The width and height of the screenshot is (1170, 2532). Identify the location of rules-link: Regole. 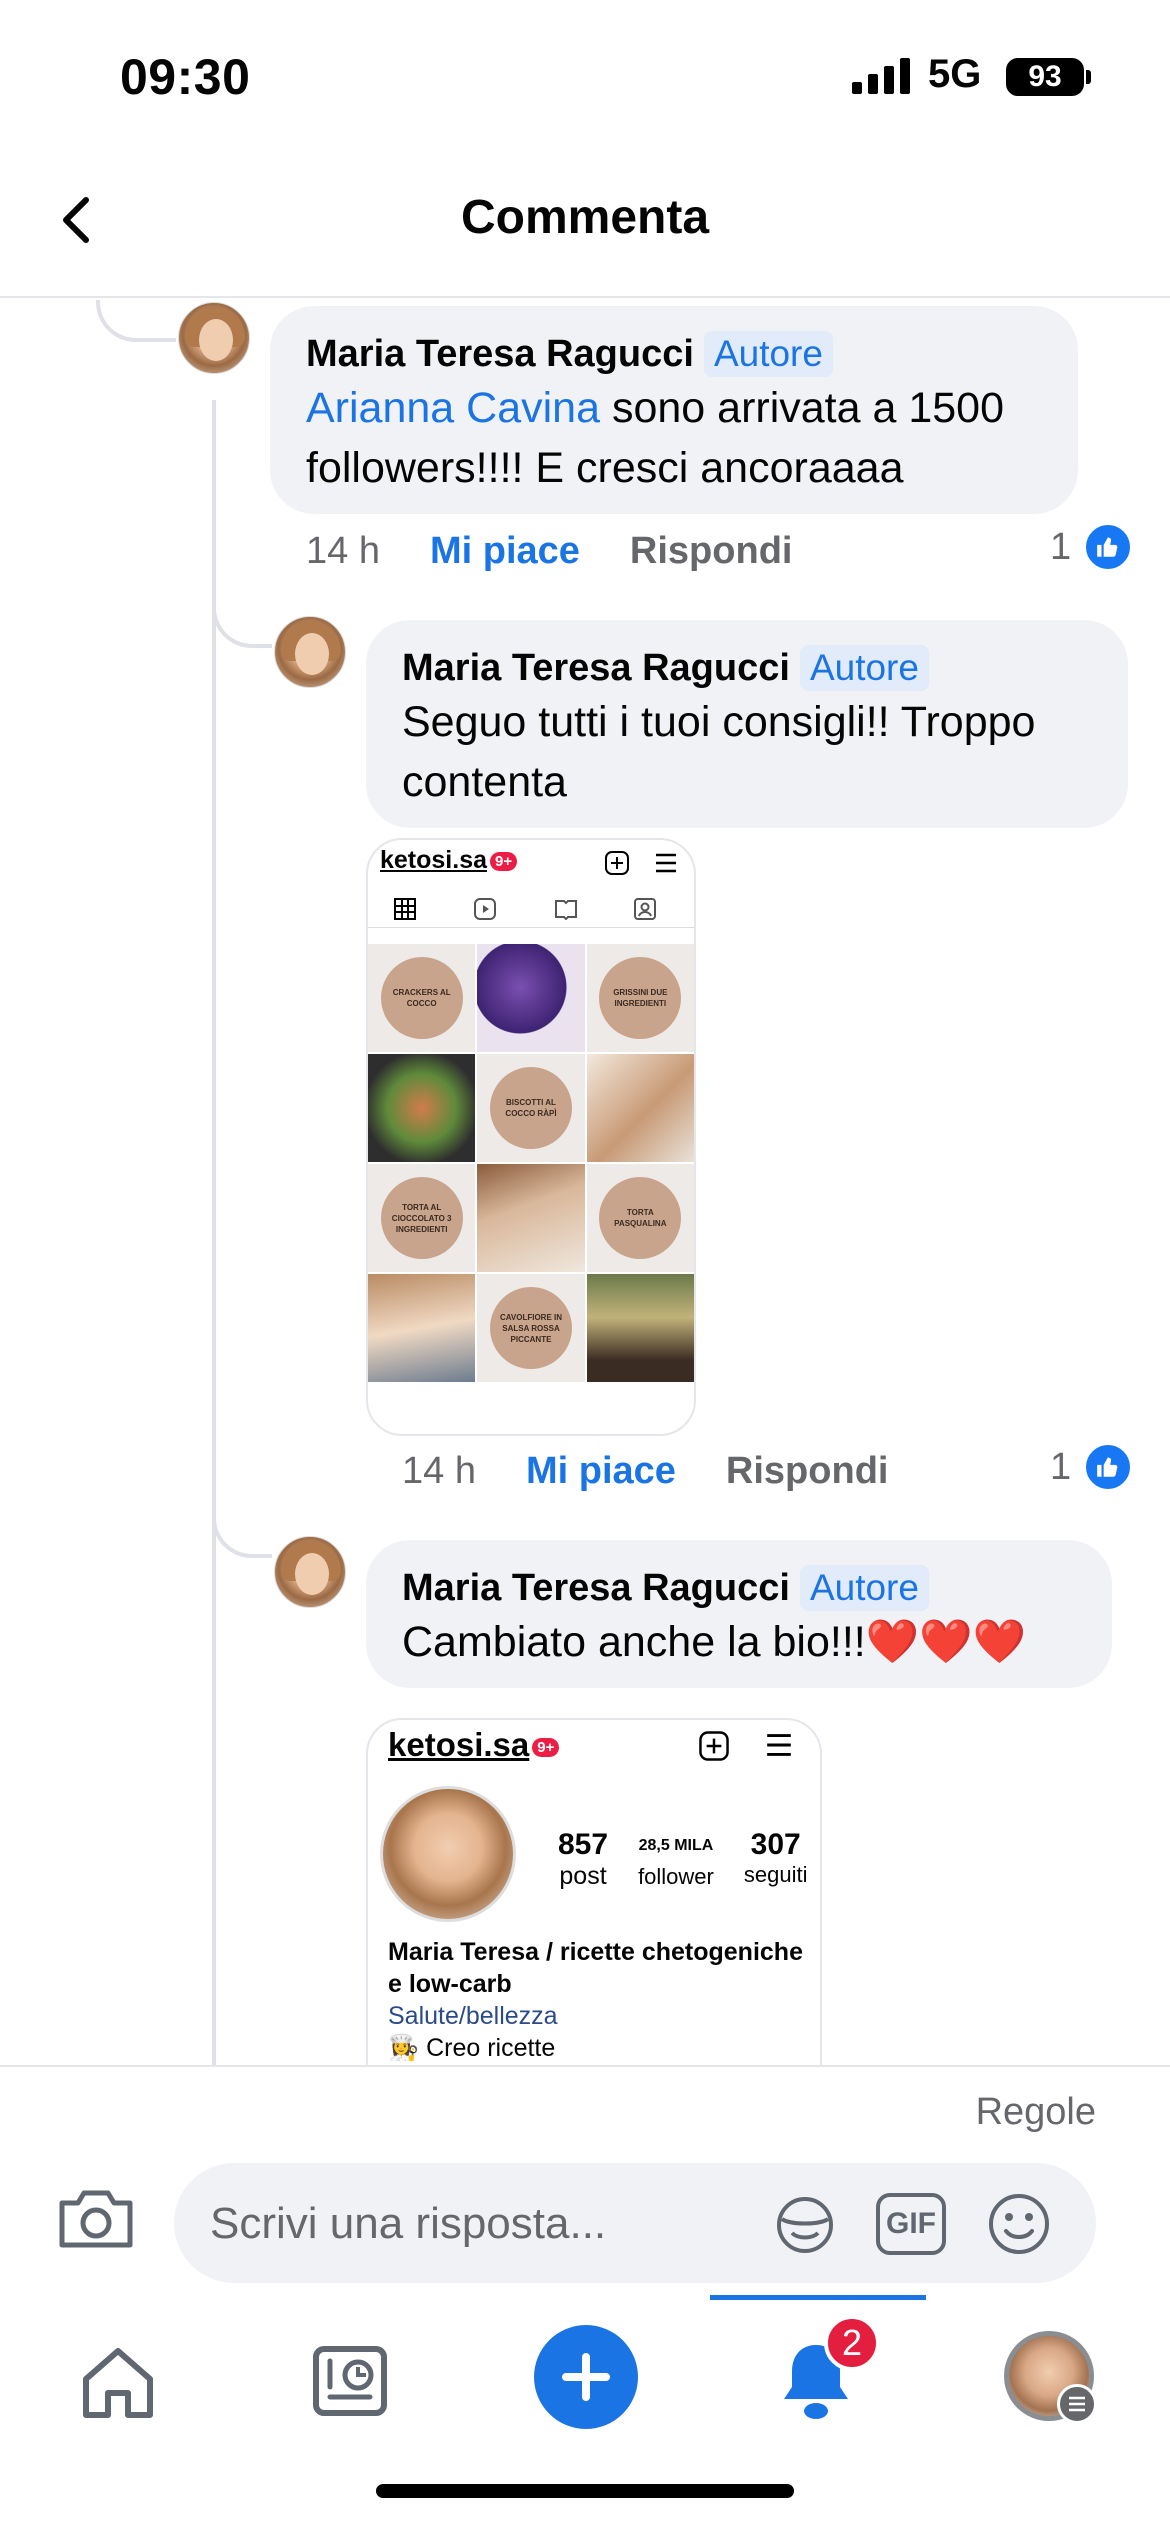
(1036, 2112).